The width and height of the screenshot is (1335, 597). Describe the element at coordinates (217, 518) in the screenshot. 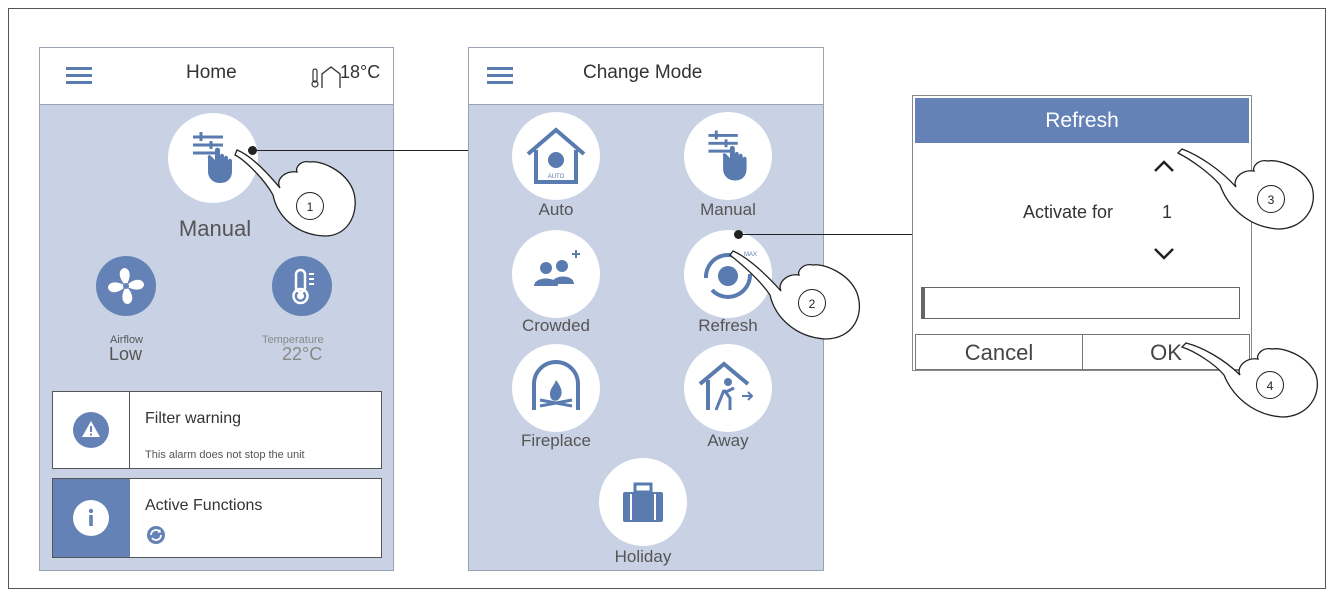

I see `active-functions-card: Active Functions` at that location.